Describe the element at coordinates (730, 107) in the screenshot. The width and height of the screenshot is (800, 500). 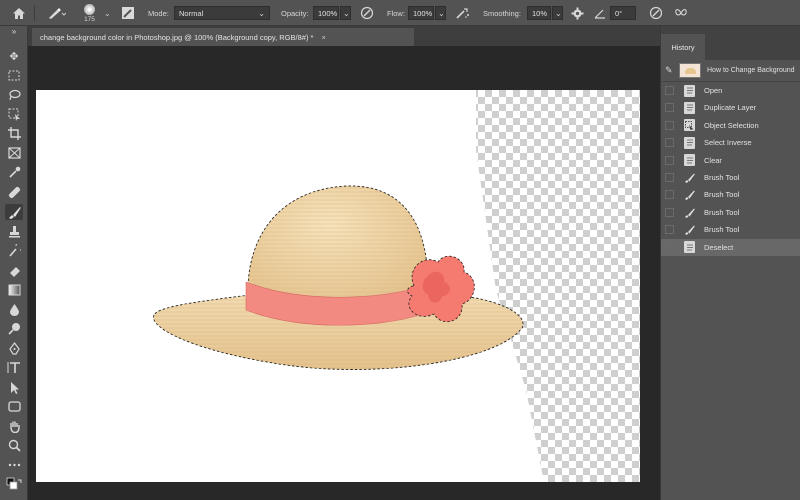
I see `history-item: Duplicate Layer` at that location.